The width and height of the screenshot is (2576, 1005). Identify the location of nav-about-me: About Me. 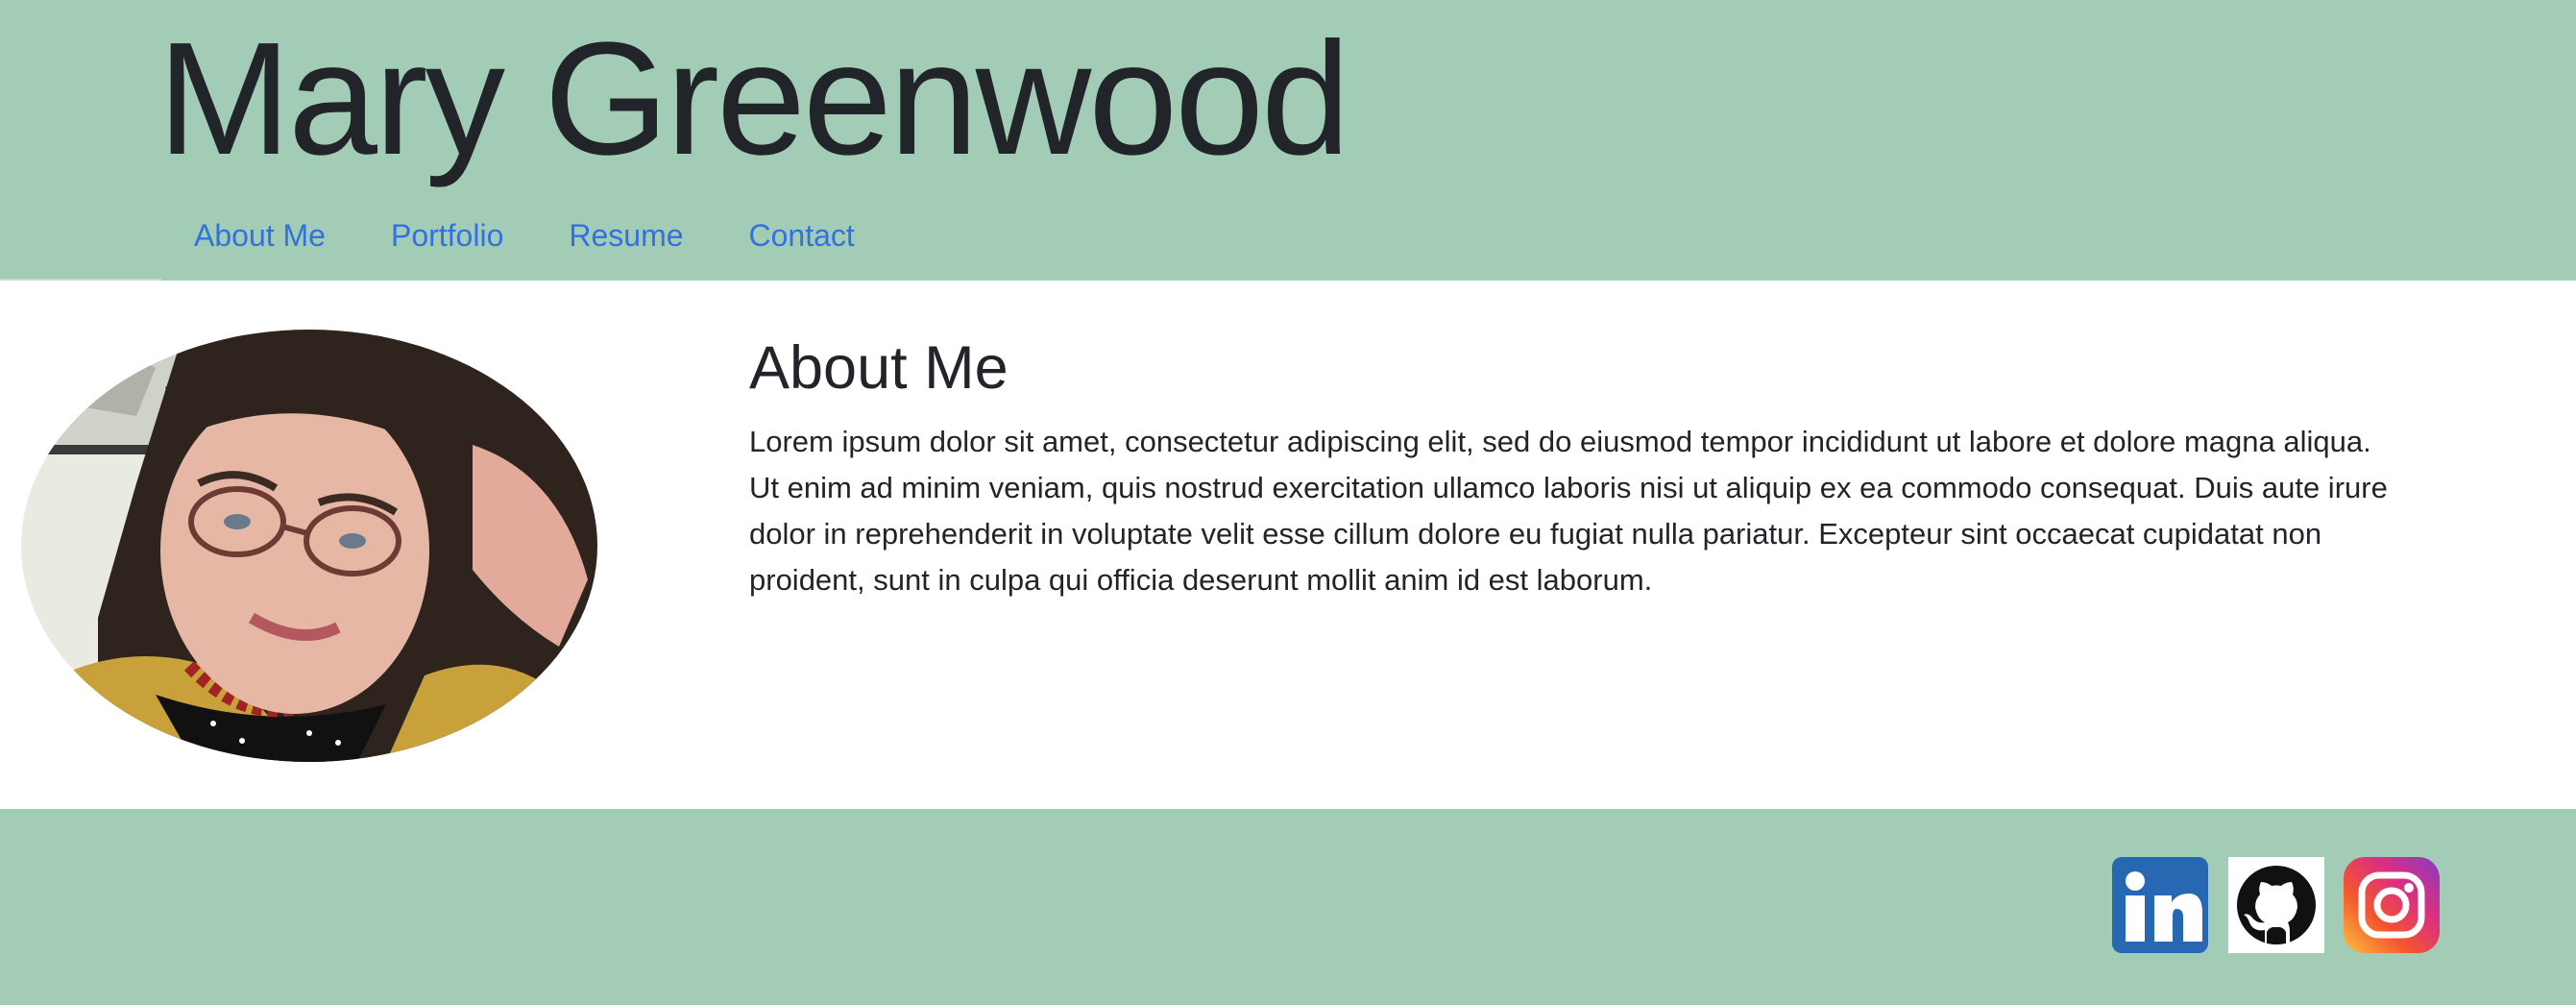
(259, 241).